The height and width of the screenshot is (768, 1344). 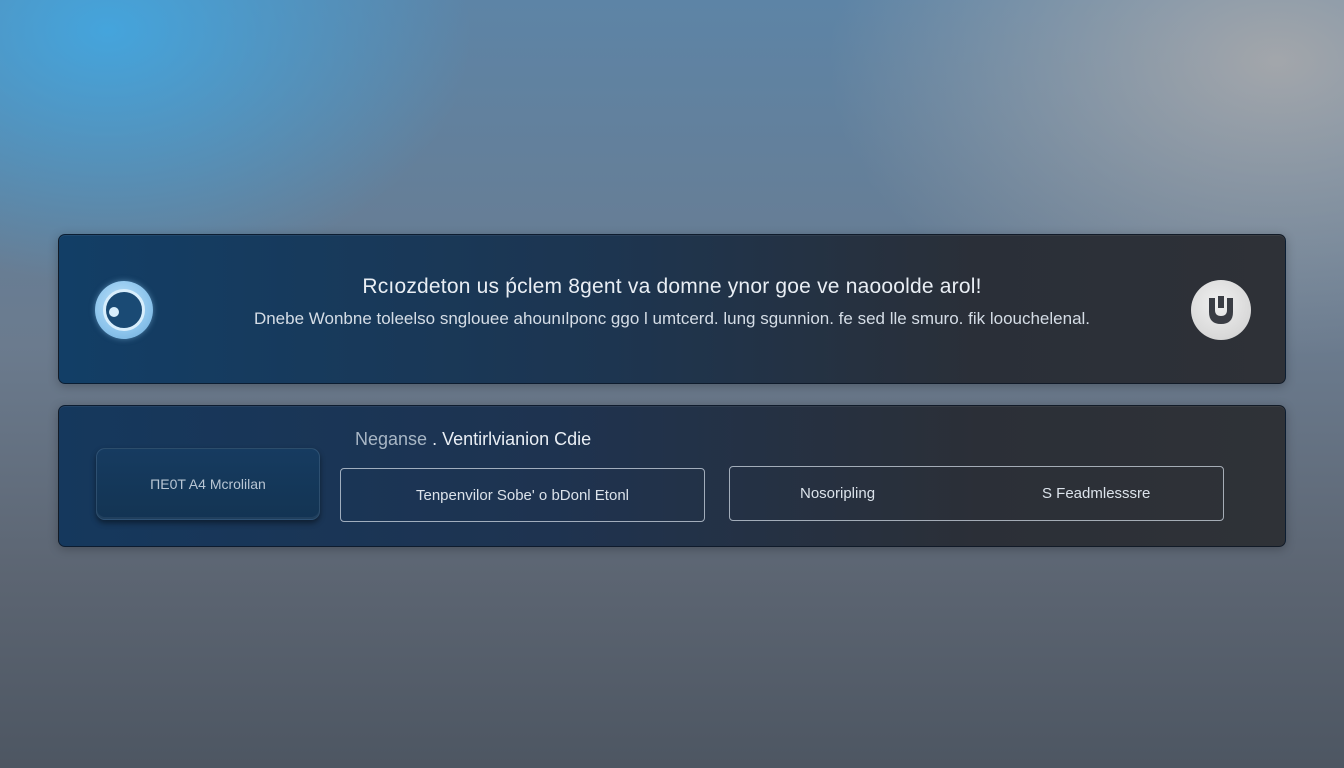 What do you see at coordinates (1221, 310) in the screenshot?
I see `shield-emblem-icon` at bounding box center [1221, 310].